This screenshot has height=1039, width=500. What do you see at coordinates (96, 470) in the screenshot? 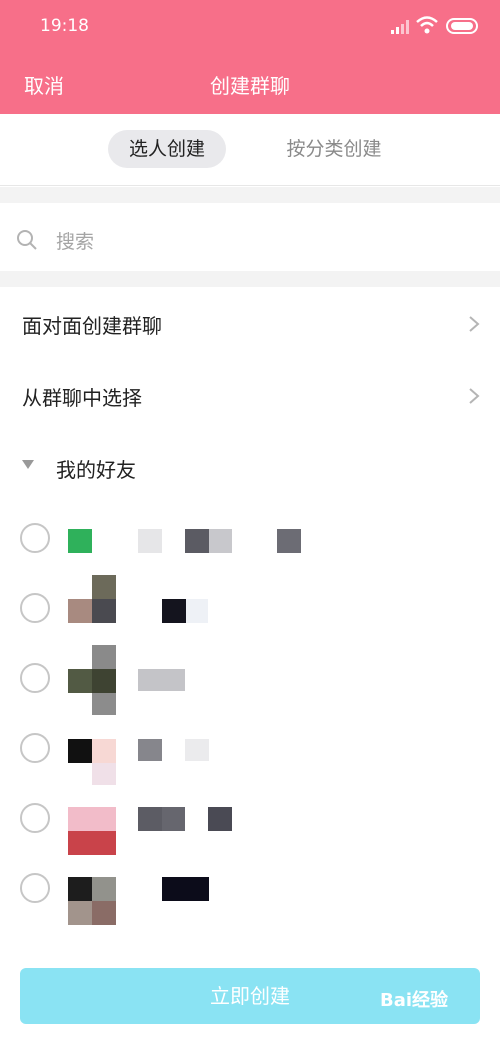
I see `group-label: 我的好友` at bounding box center [96, 470].